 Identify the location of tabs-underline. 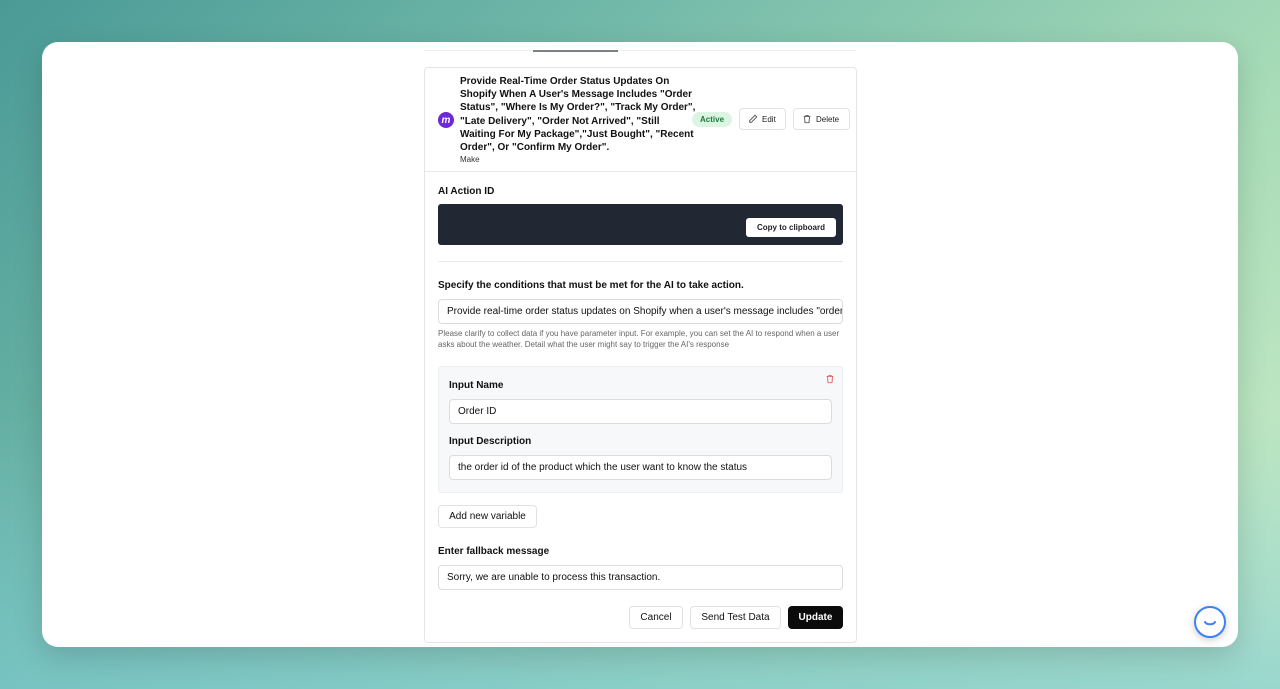
(640, 50).